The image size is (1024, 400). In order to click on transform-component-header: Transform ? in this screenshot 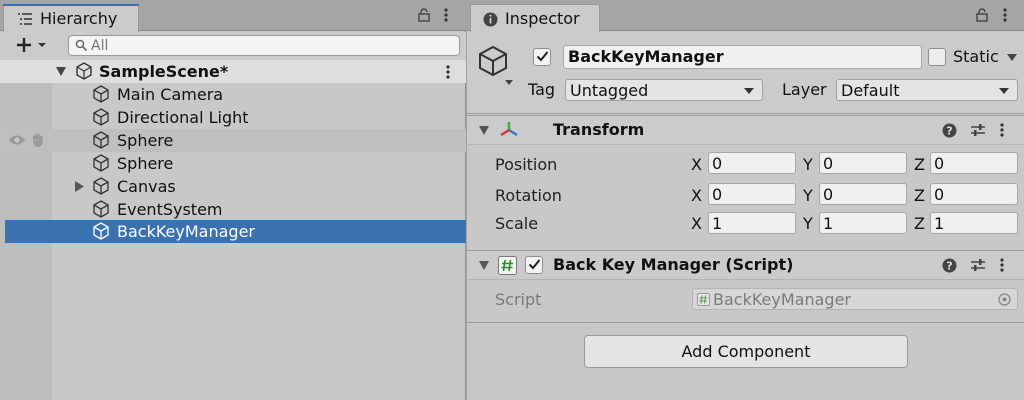, I will do `click(745, 130)`.